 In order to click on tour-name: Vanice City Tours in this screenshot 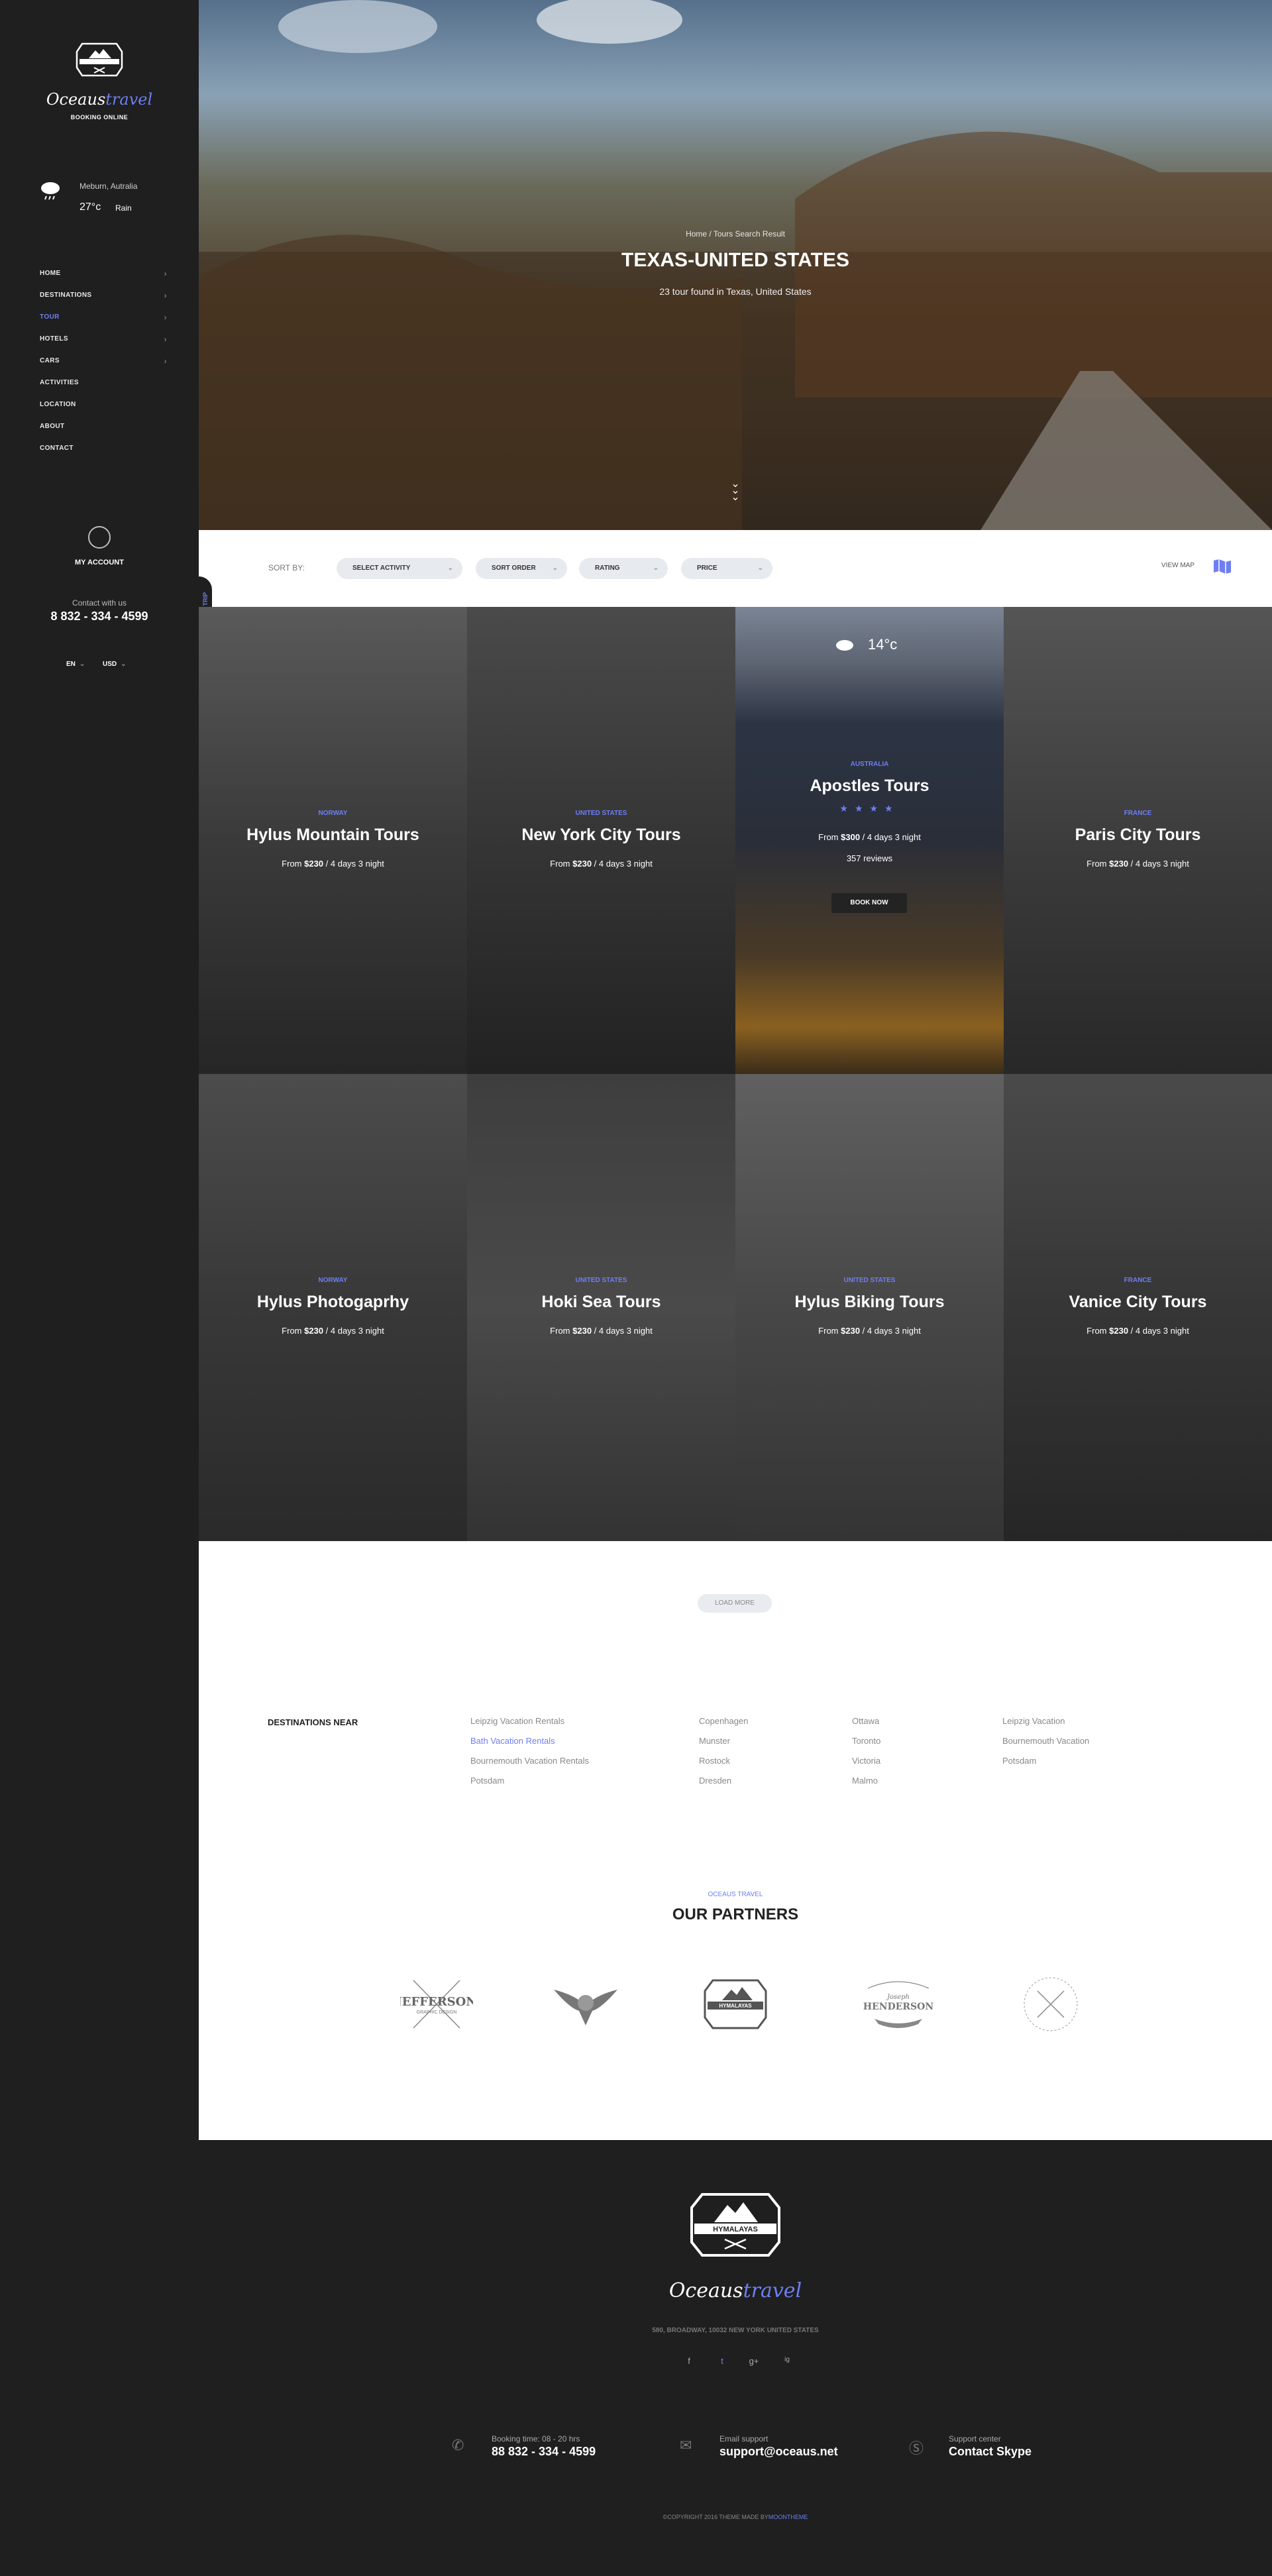, I will do `click(1138, 1302)`.